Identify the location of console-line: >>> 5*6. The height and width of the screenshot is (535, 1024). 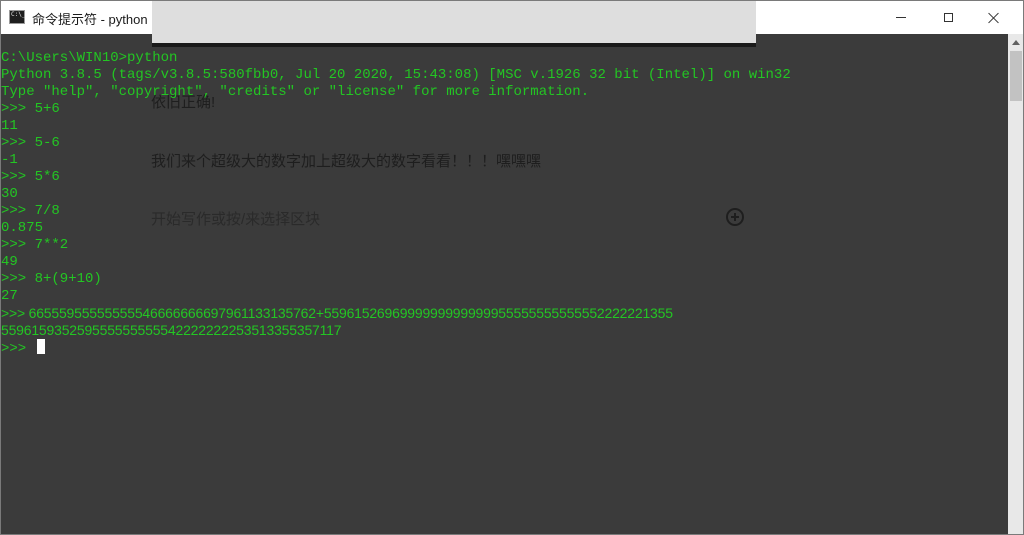
(30, 177).